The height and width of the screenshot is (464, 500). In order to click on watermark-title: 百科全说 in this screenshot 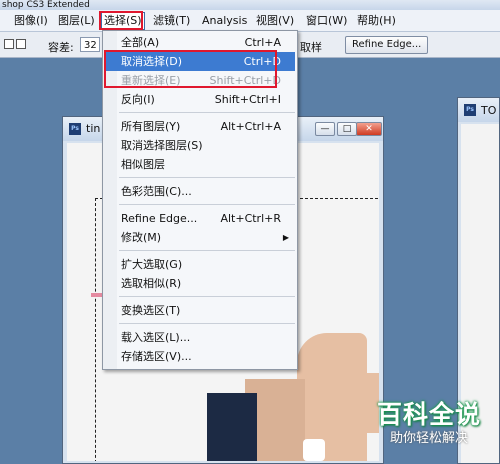, I will do `click(428, 414)`.